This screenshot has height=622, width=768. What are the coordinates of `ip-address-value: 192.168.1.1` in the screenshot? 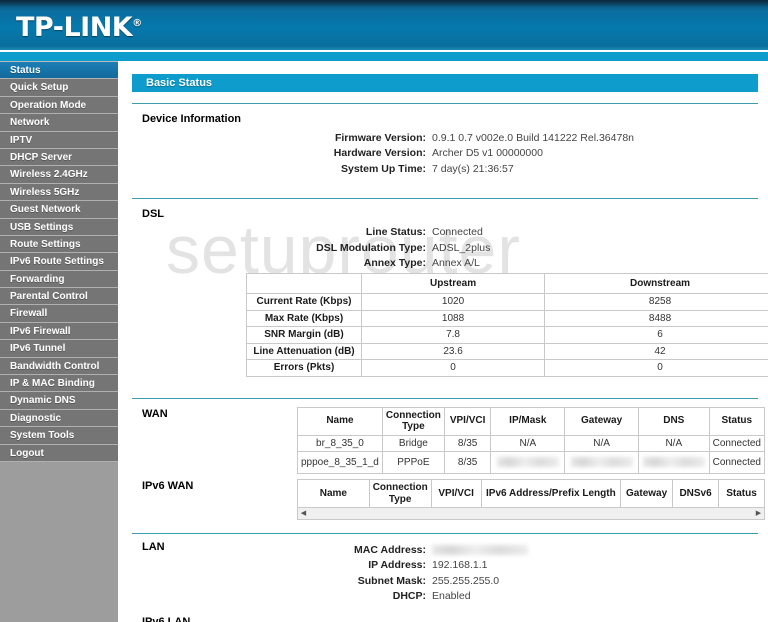 It's located at (460, 565).